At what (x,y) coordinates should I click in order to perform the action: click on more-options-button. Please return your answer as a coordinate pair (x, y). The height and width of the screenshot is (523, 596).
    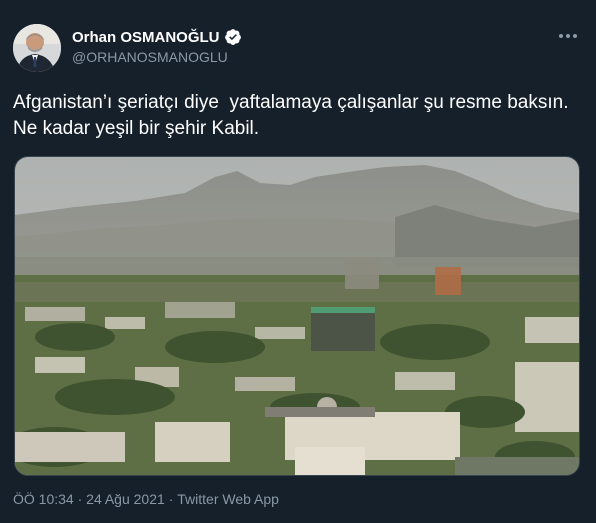
    Looking at the image, I should click on (568, 36).